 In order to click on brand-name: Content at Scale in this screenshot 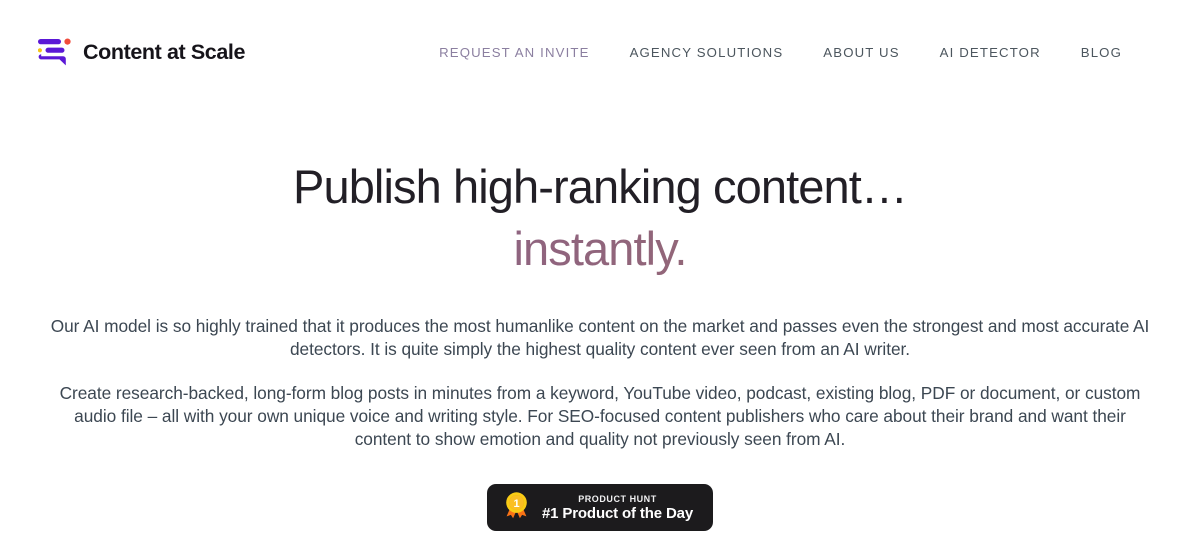, I will do `click(164, 51)`.